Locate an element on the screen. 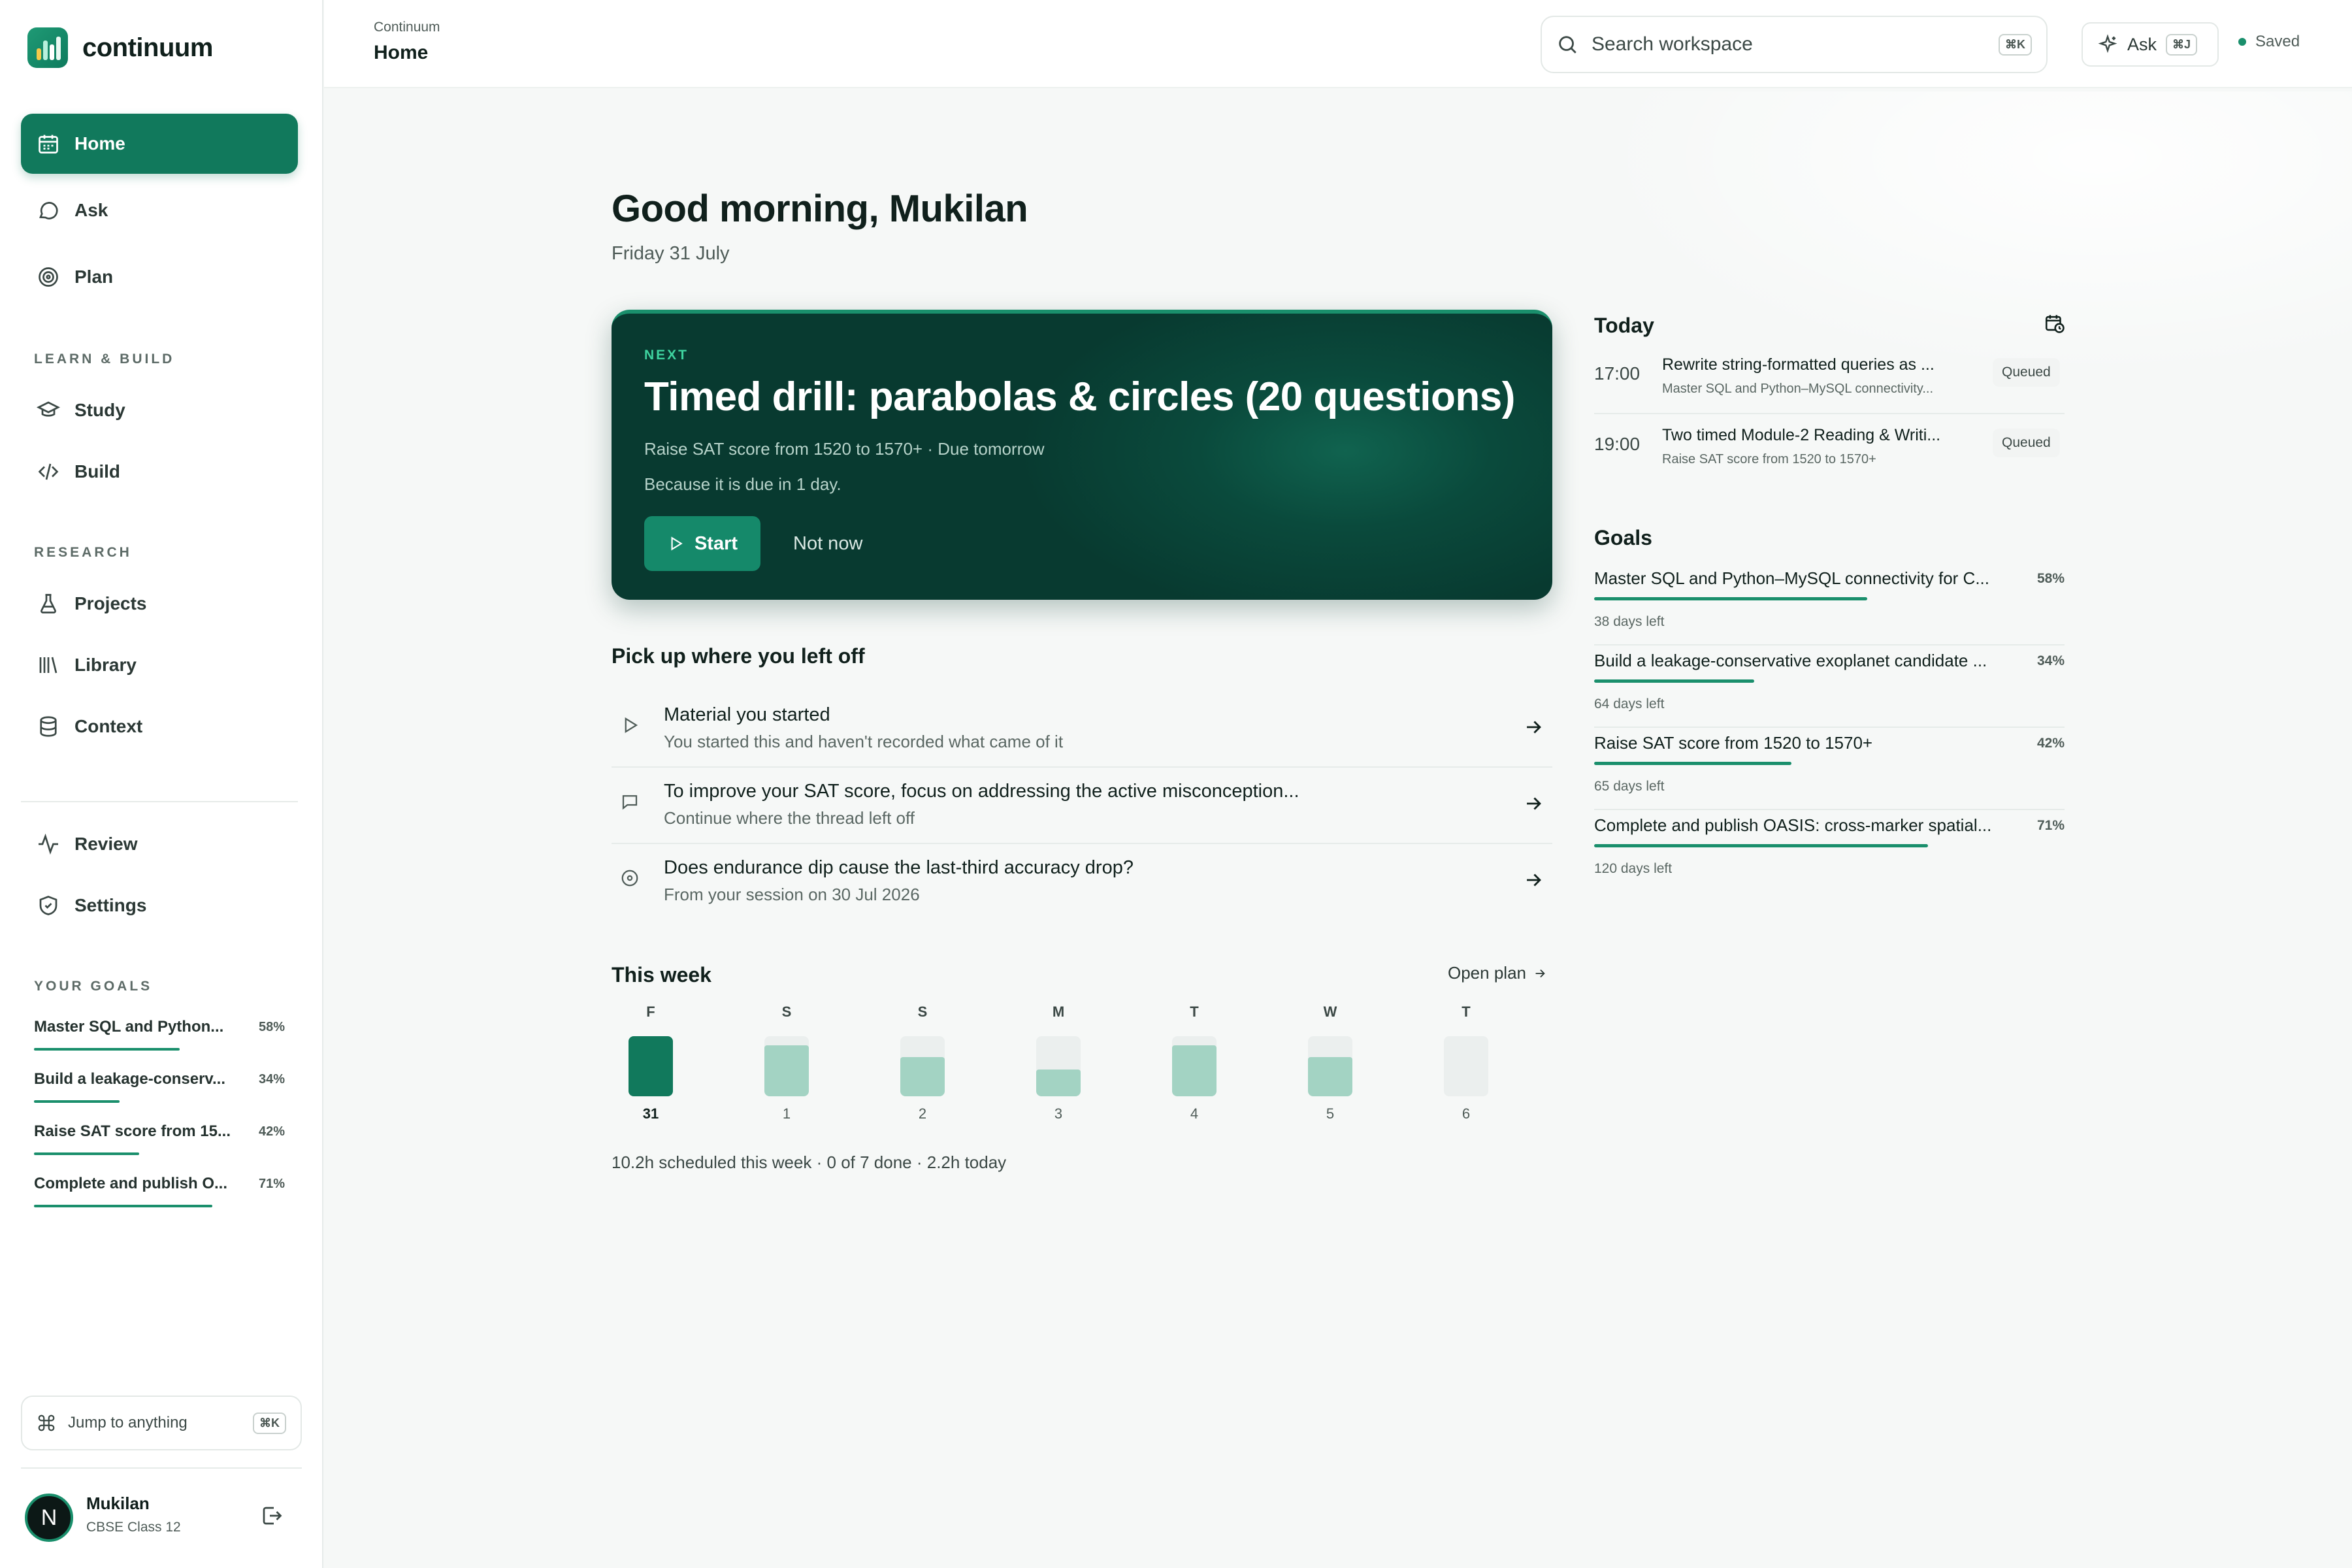 This screenshot has width=2352, height=1568. open-plan-link: Open plan is located at coordinates (1497, 973).